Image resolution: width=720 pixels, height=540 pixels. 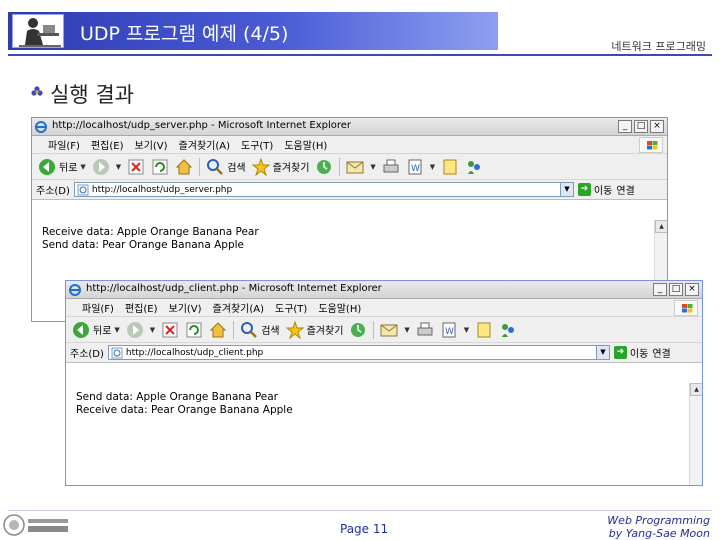 What do you see at coordinates (349, 145) in the screenshot?
I see `menu-bar: 파일(F) 편집(E) 보기(V) 즐겨찾기(A) 도구(T) 도움말(H)` at bounding box center [349, 145].